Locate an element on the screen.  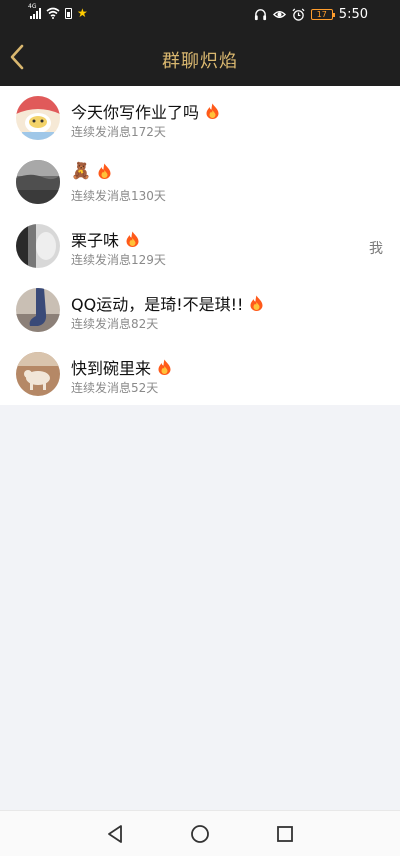
battery-icon: 17 is located at coordinates (322, 14).